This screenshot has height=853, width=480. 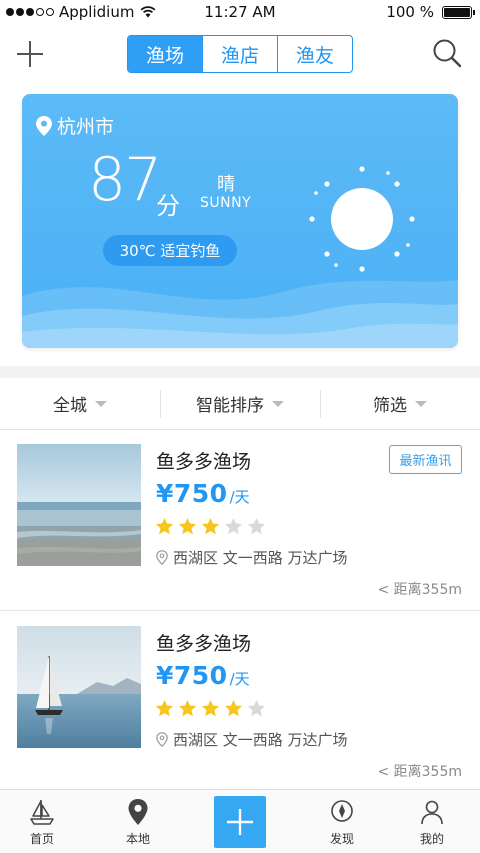 What do you see at coordinates (447, 53) in the screenshot?
I see `search-icon` at bounding box center [447, 53].